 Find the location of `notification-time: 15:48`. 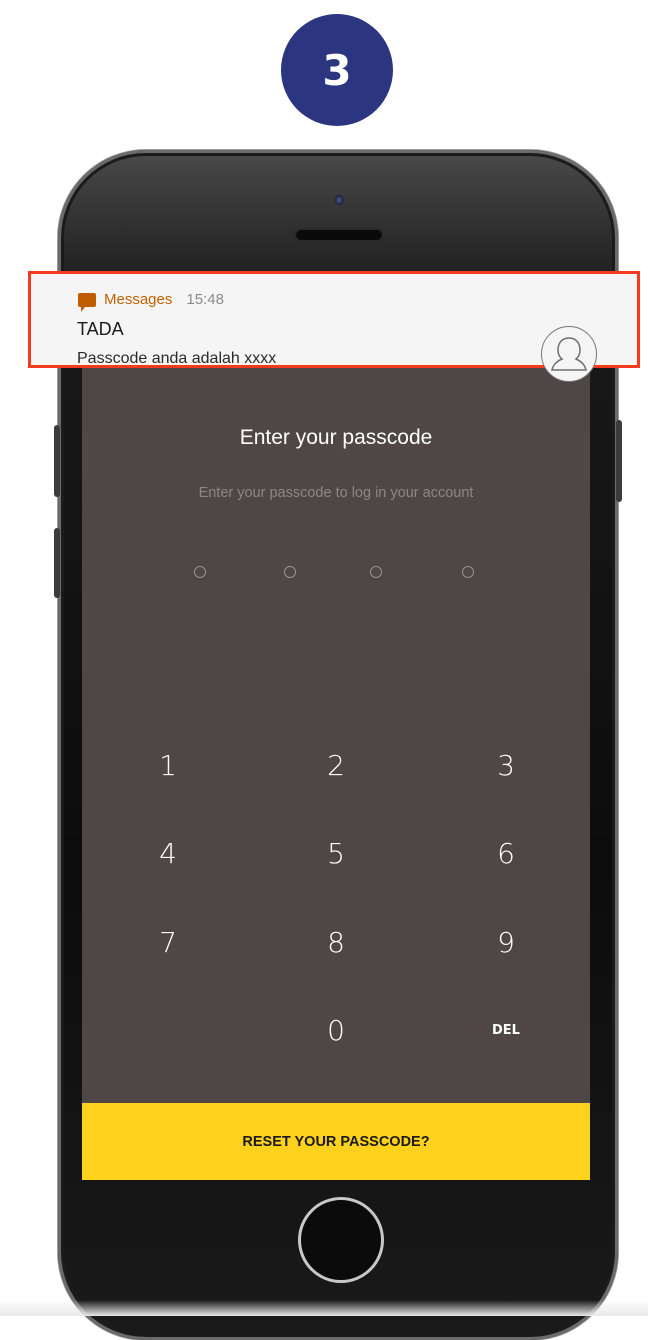

notification-time: 15:48 is located at coordinates (205, 299).